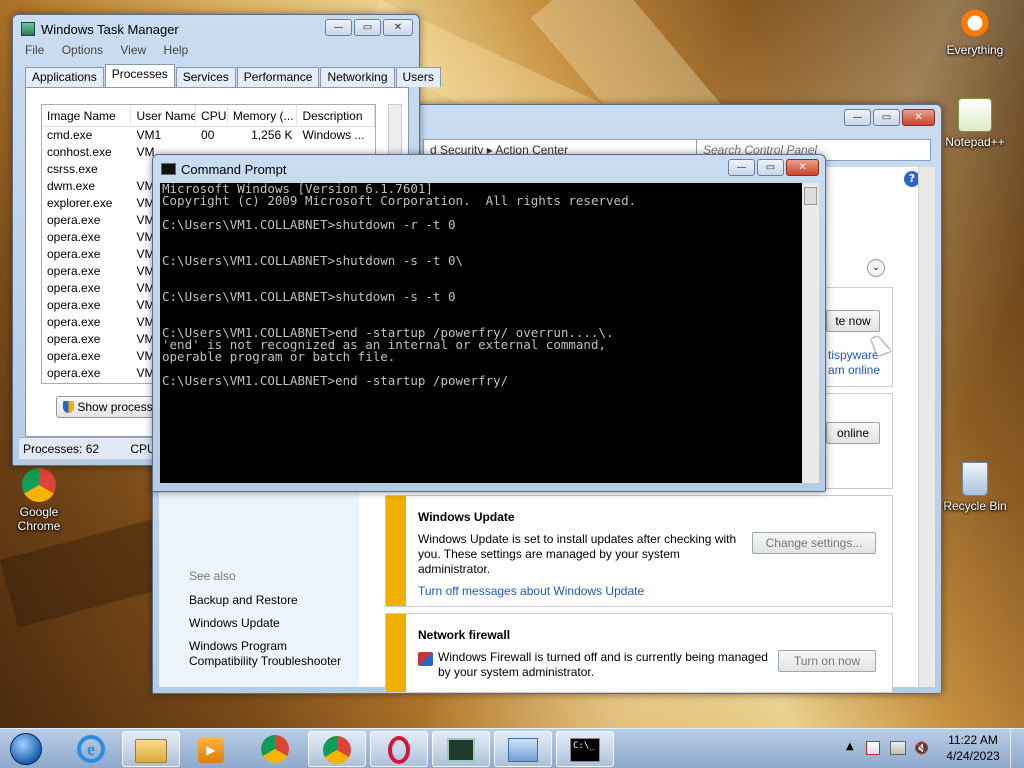  Describe the element at coordinates (926, 427) in the screenshot. I see `vertical-scrollbar` at that location.